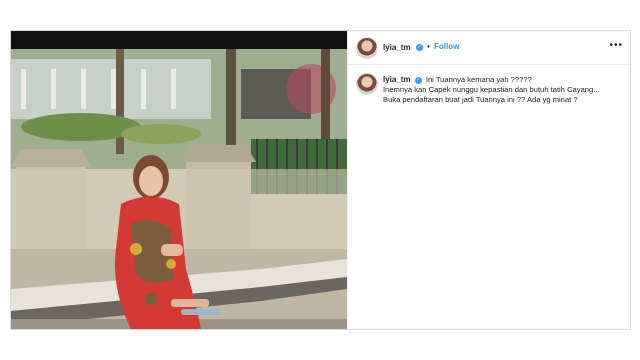 This screenshot has width=640, height=360. What do you see at coordinates (478, 79) in the screenshot?
I see `caption-line-1: Ini Tuannya kemana yah ?????` at bounding box center [478, 79].